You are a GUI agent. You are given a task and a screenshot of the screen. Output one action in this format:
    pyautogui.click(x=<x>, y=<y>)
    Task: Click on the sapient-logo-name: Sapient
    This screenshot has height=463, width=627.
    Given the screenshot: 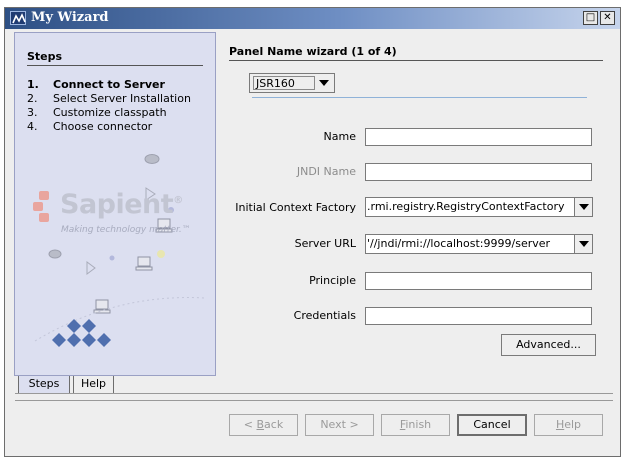 What is the action you would take?
    pyautogui.click(x=117, y=204)
    